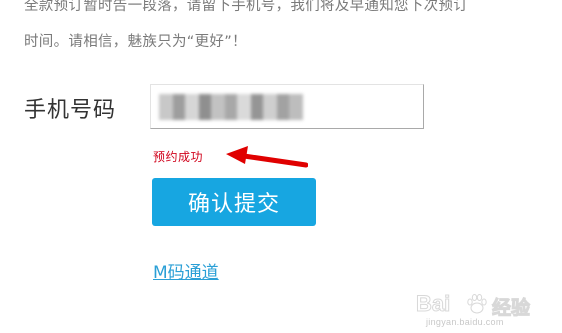  I want to click on masked-phone-number, so click(231, 107).